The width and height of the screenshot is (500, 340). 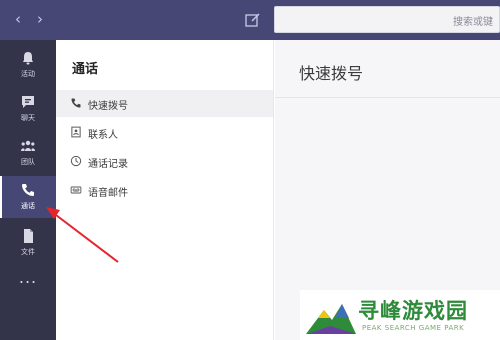 I want to click on watermark-subtext: PEAK SEARCH GAME PARK, so click(x=413, y=328).